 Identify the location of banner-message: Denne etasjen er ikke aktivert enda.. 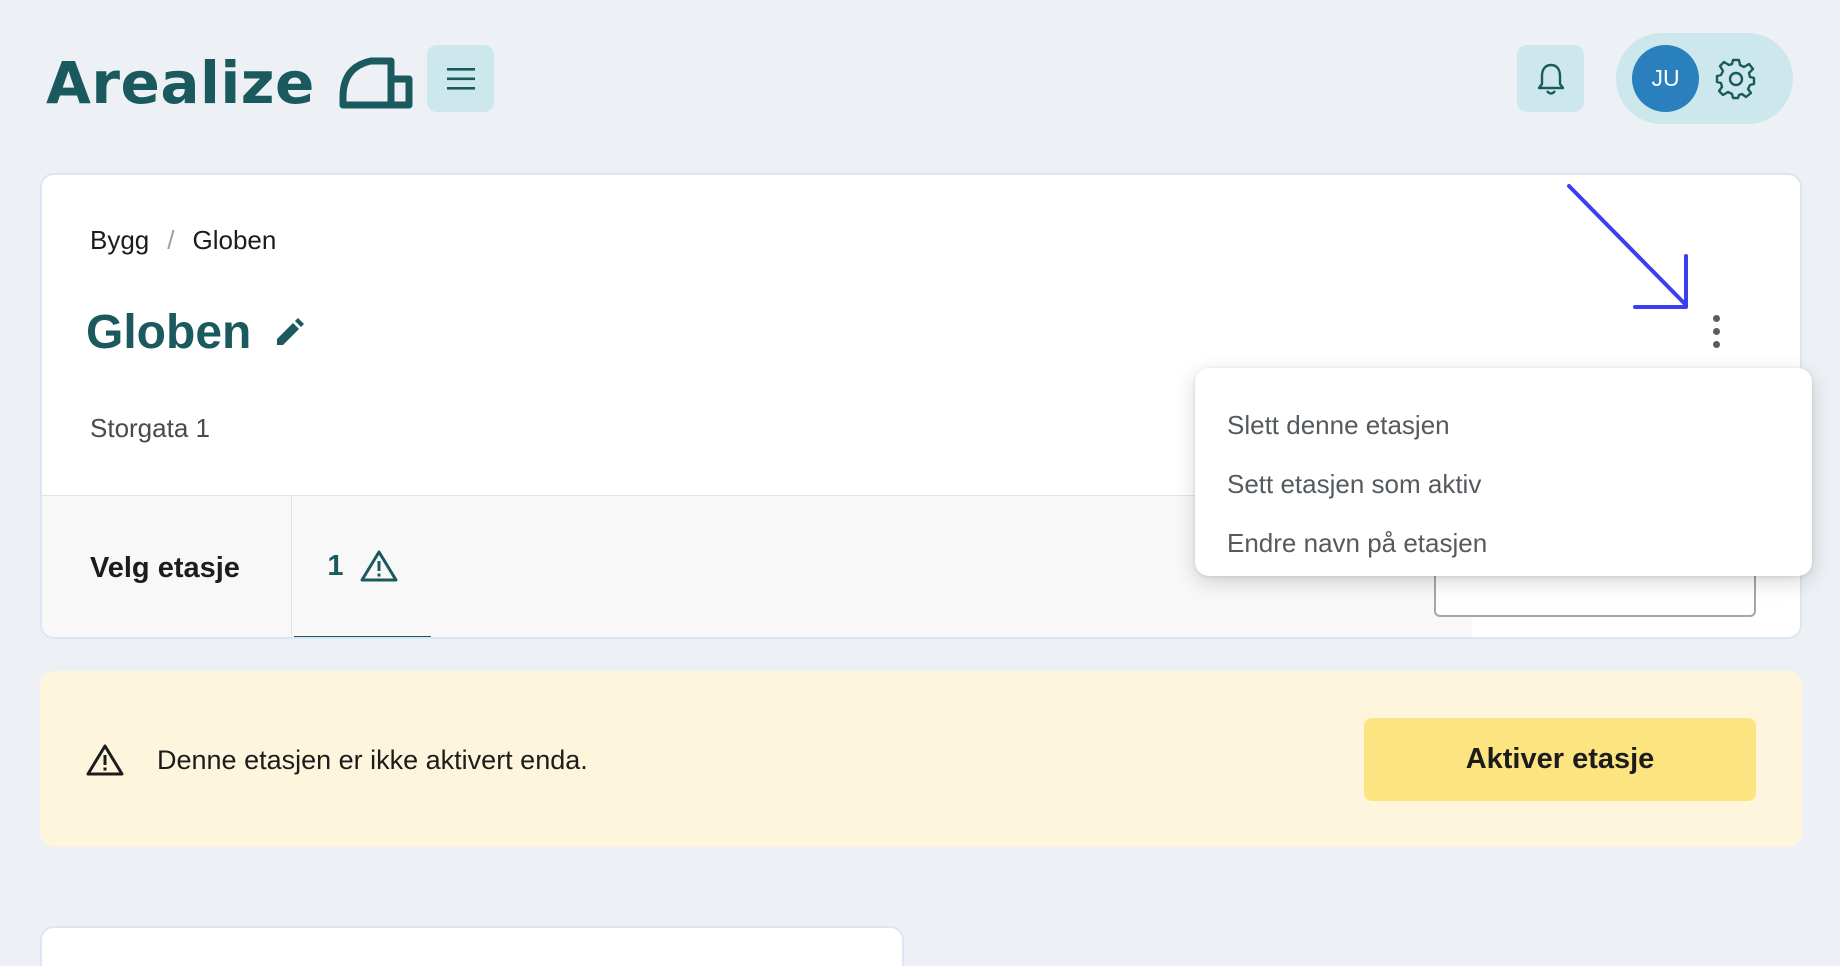
(372, 760).